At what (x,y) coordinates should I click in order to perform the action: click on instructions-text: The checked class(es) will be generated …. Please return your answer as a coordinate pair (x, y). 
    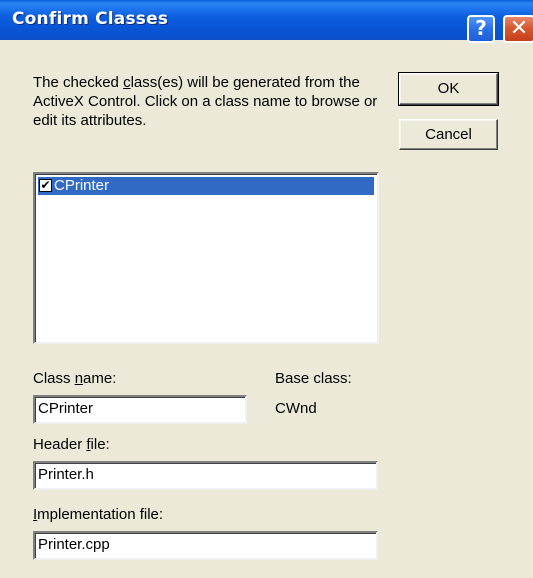
    Looking at the image, I should click on (205, 101).